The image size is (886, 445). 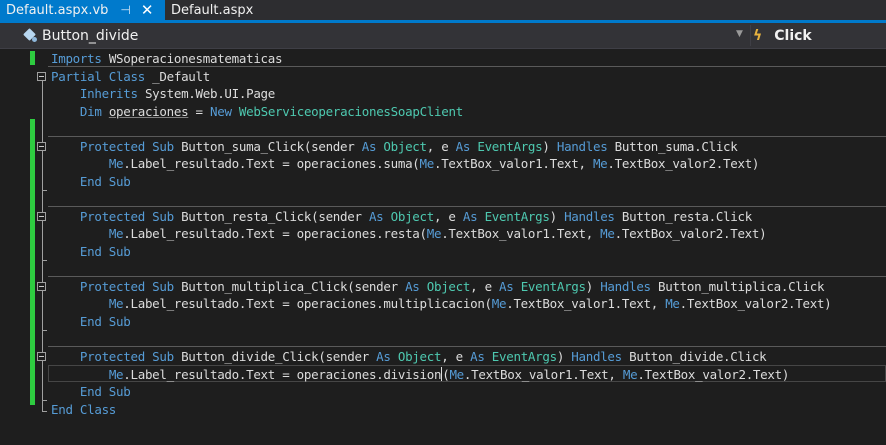 What do you see at coordinates (41, 76) in the screenshot?
I see `collapse-toggle-class` at bounding box center [41, 76].